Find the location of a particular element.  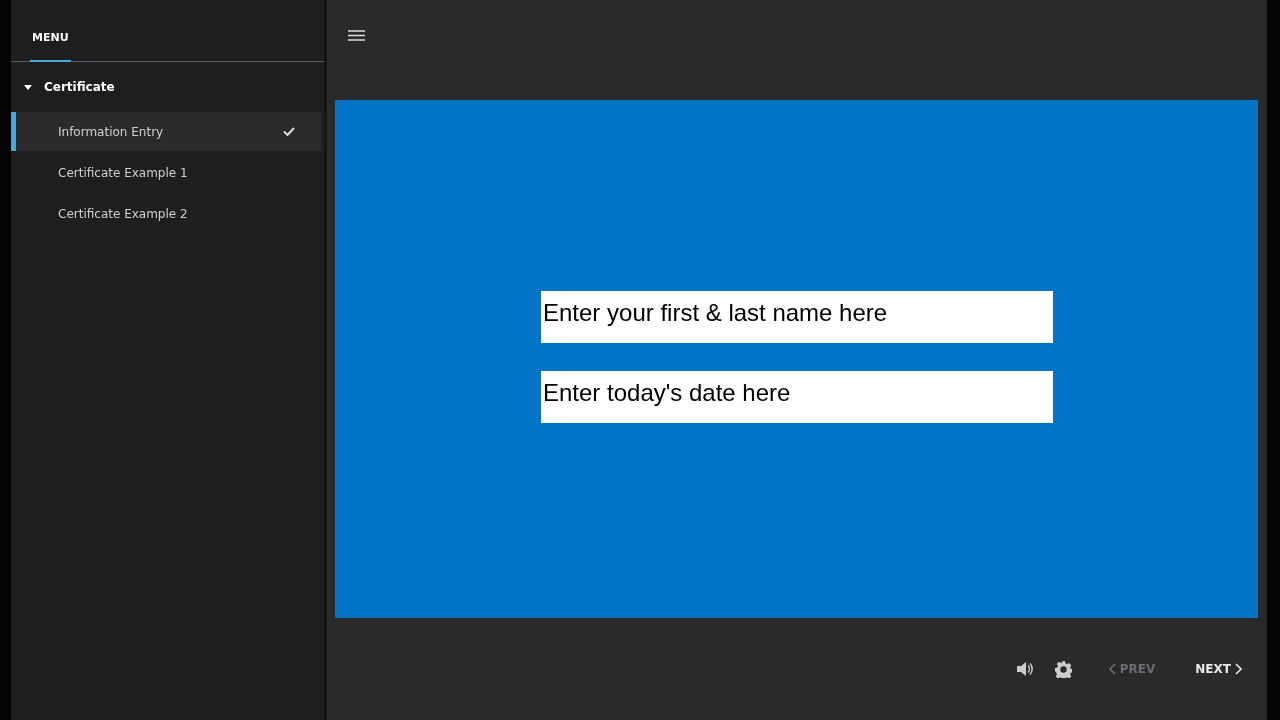

next-button: NEXT is located at coordinates (1219, 669).